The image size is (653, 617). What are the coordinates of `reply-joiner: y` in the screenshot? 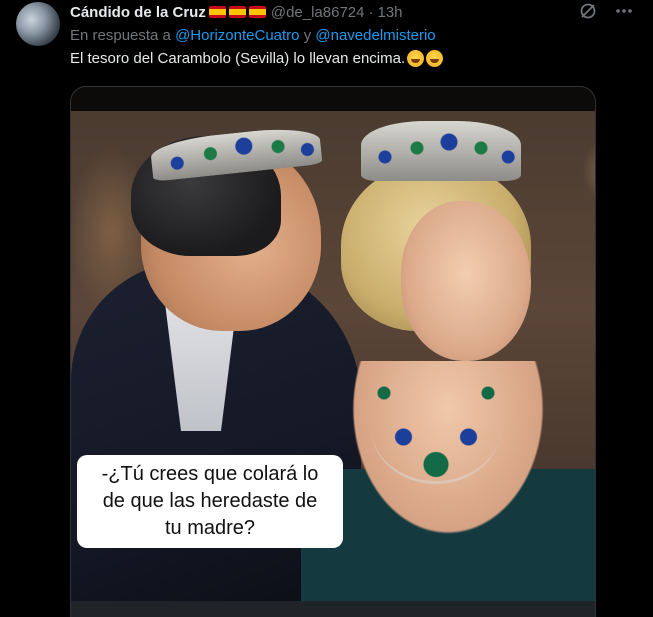 It's located at (307, 35).